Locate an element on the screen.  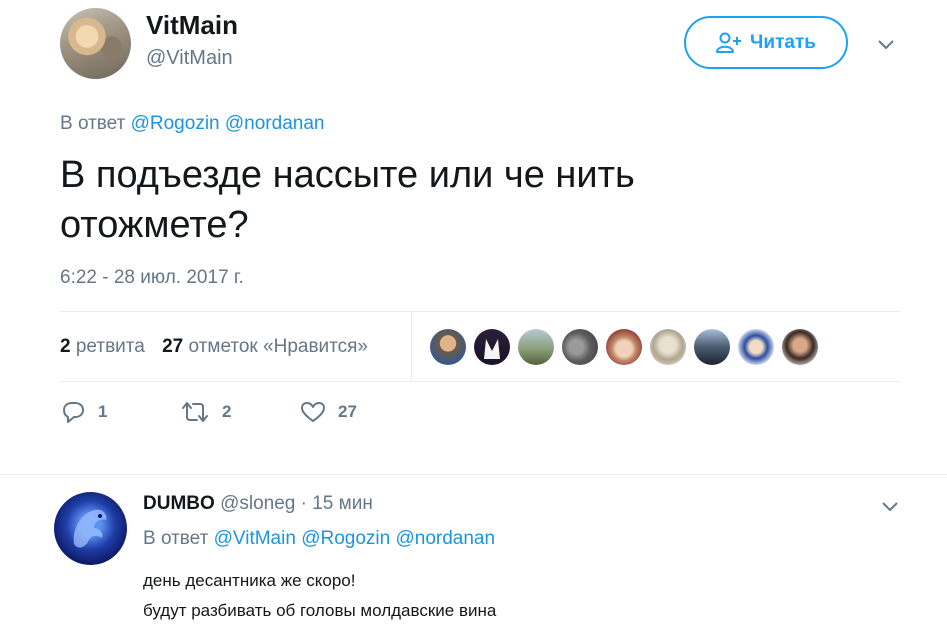
reply-text-line: день десантника же скоро! is located at coordinates (249, 580).